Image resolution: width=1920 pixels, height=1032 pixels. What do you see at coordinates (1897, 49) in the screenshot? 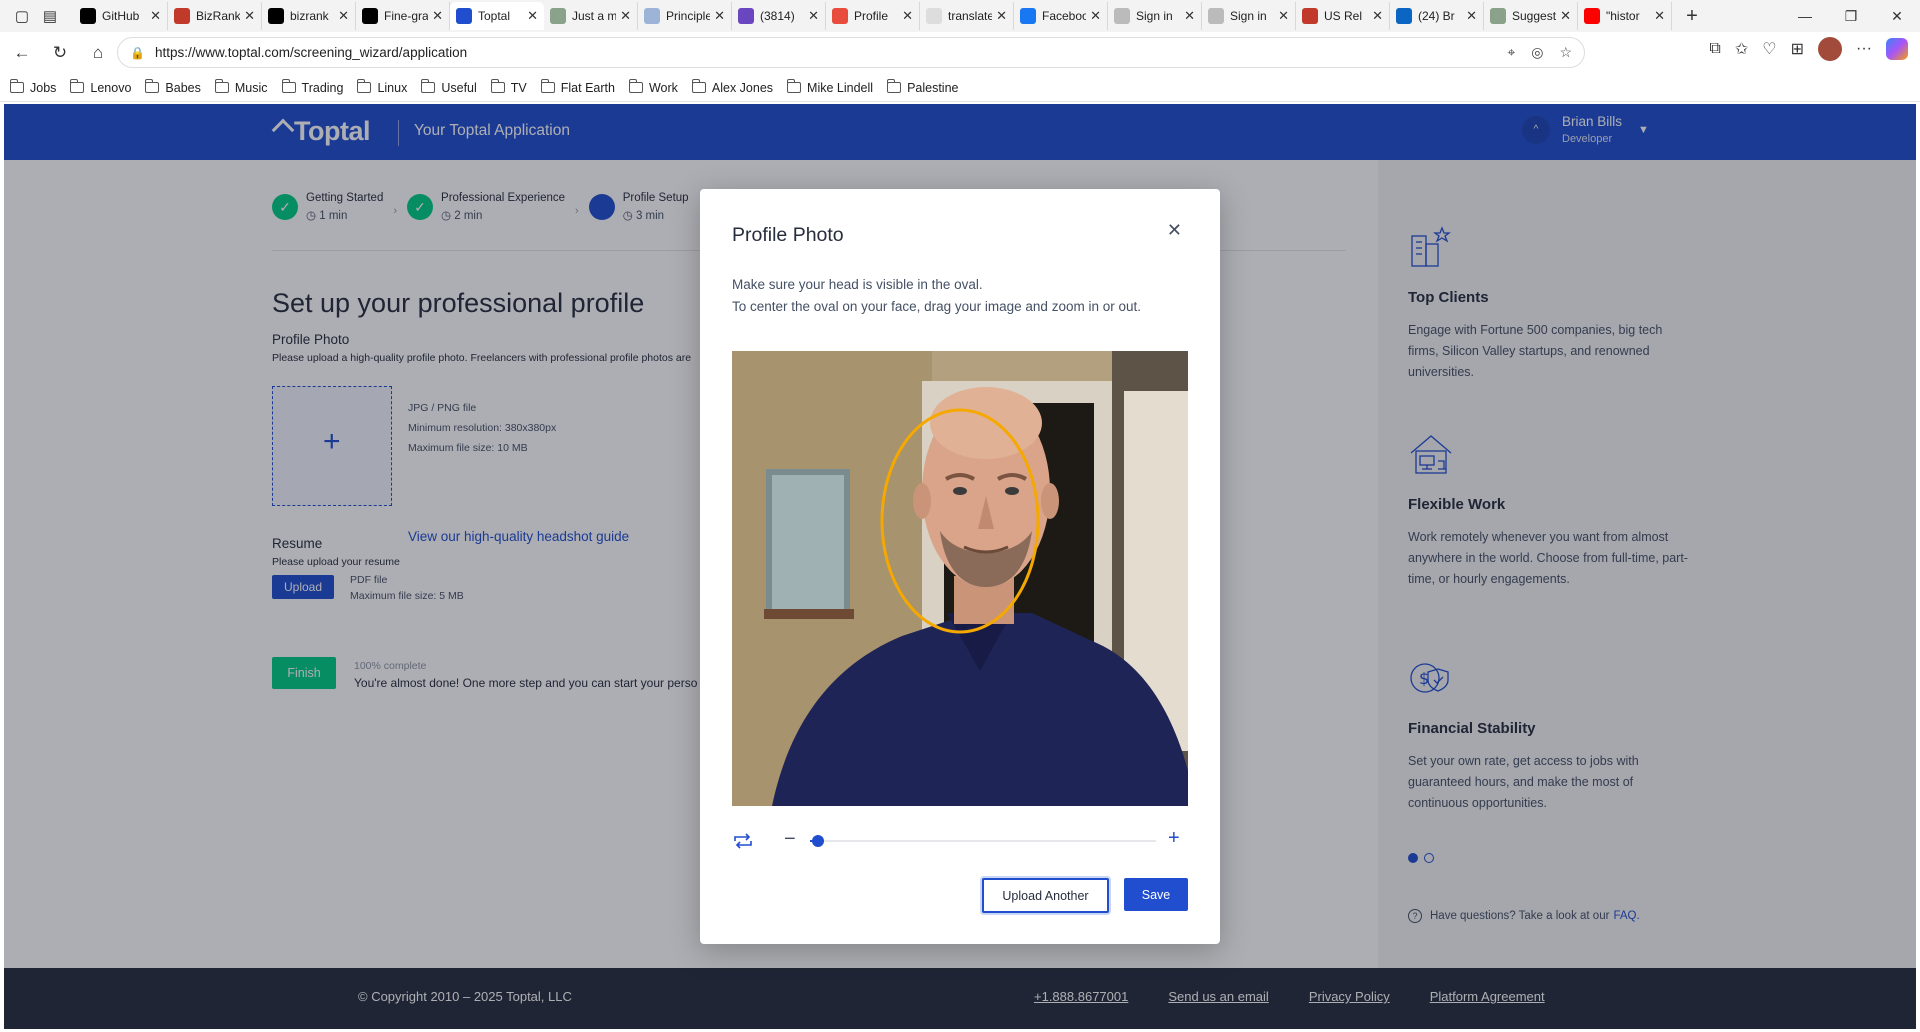
I see `copilot-icon` at bounding box center [1897, 49].